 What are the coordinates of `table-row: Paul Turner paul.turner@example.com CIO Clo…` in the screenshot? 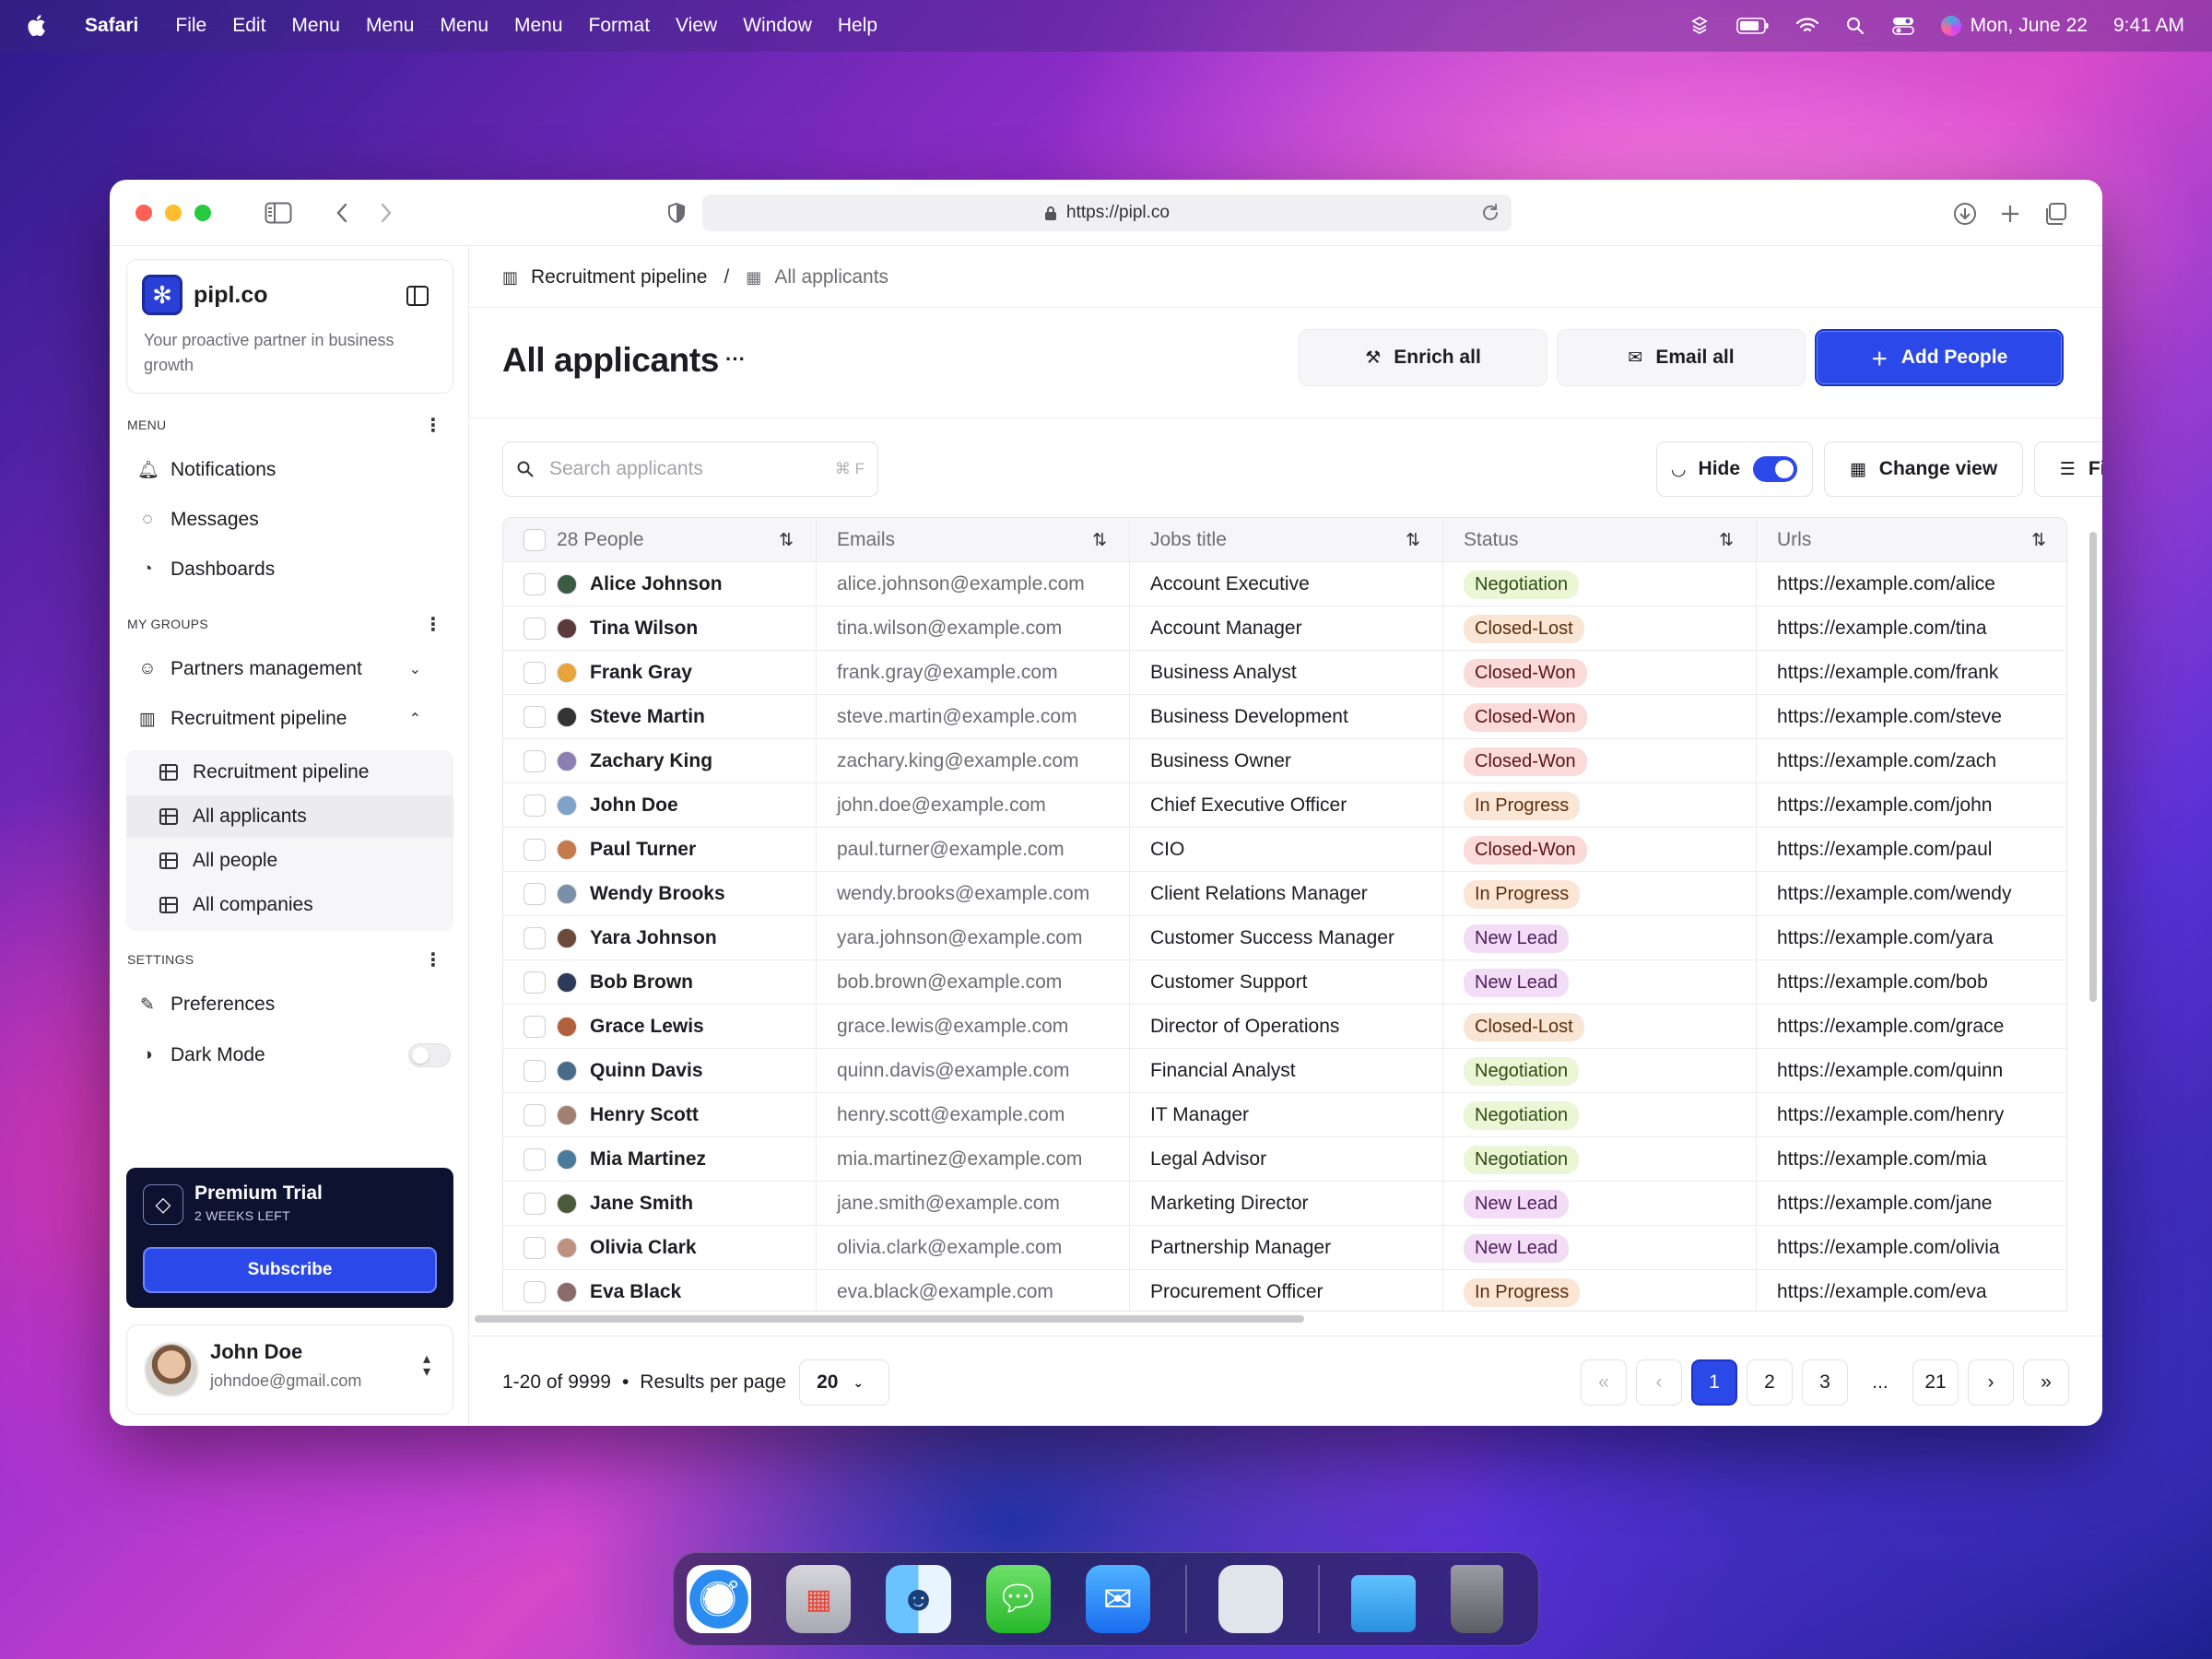 It's located at (1284, 850).